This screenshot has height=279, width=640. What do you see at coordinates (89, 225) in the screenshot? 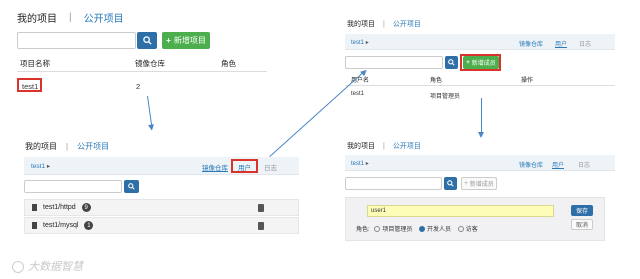
I see `tag-count-badge: 1` at bounding box center [89, 225].